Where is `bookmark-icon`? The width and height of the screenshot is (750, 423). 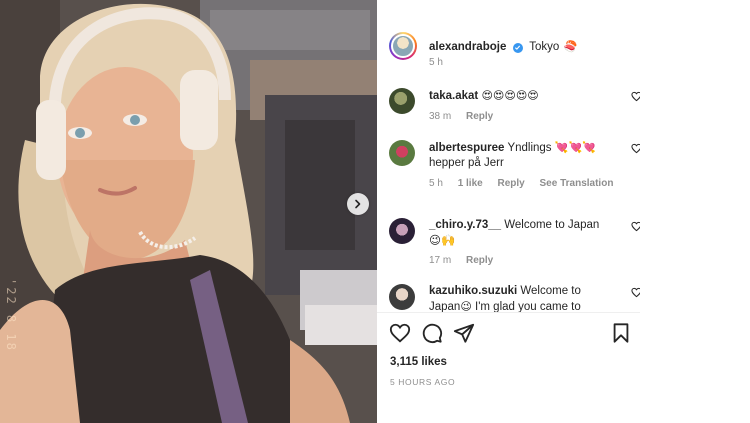
bookmark-icon is located at coordinates (621, 333).